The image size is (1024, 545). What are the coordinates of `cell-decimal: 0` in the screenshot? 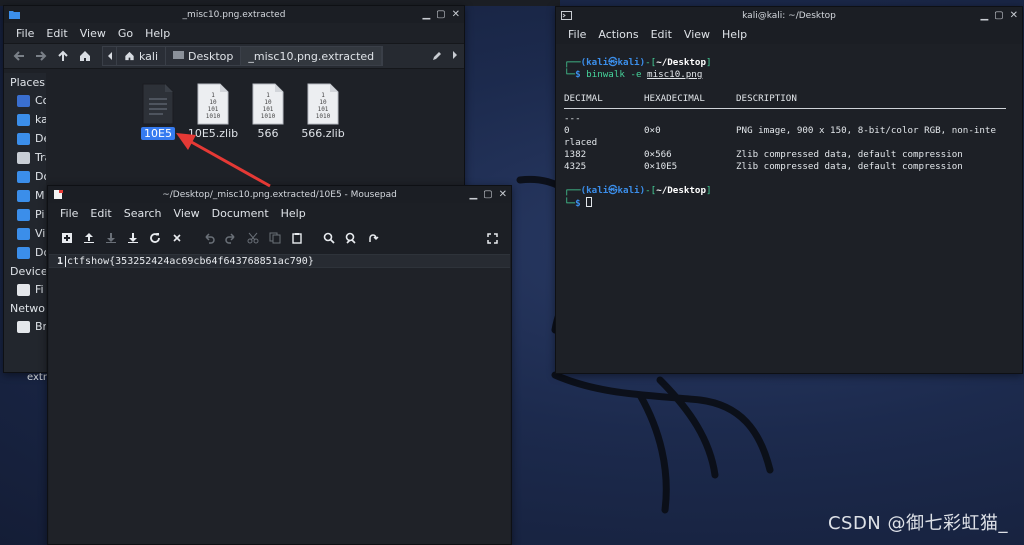 It's located at (567, 130).